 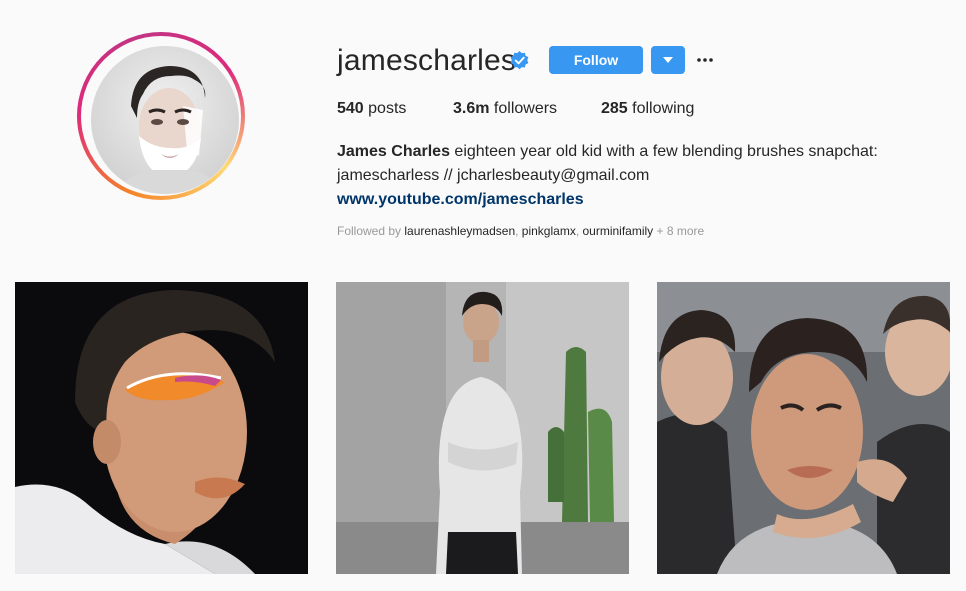 What do you see at coordinates (622, 200) in the screenshot?
I see `bio-website-link: www.youtube.com/jamescharles` at bounding box center [622, 200].